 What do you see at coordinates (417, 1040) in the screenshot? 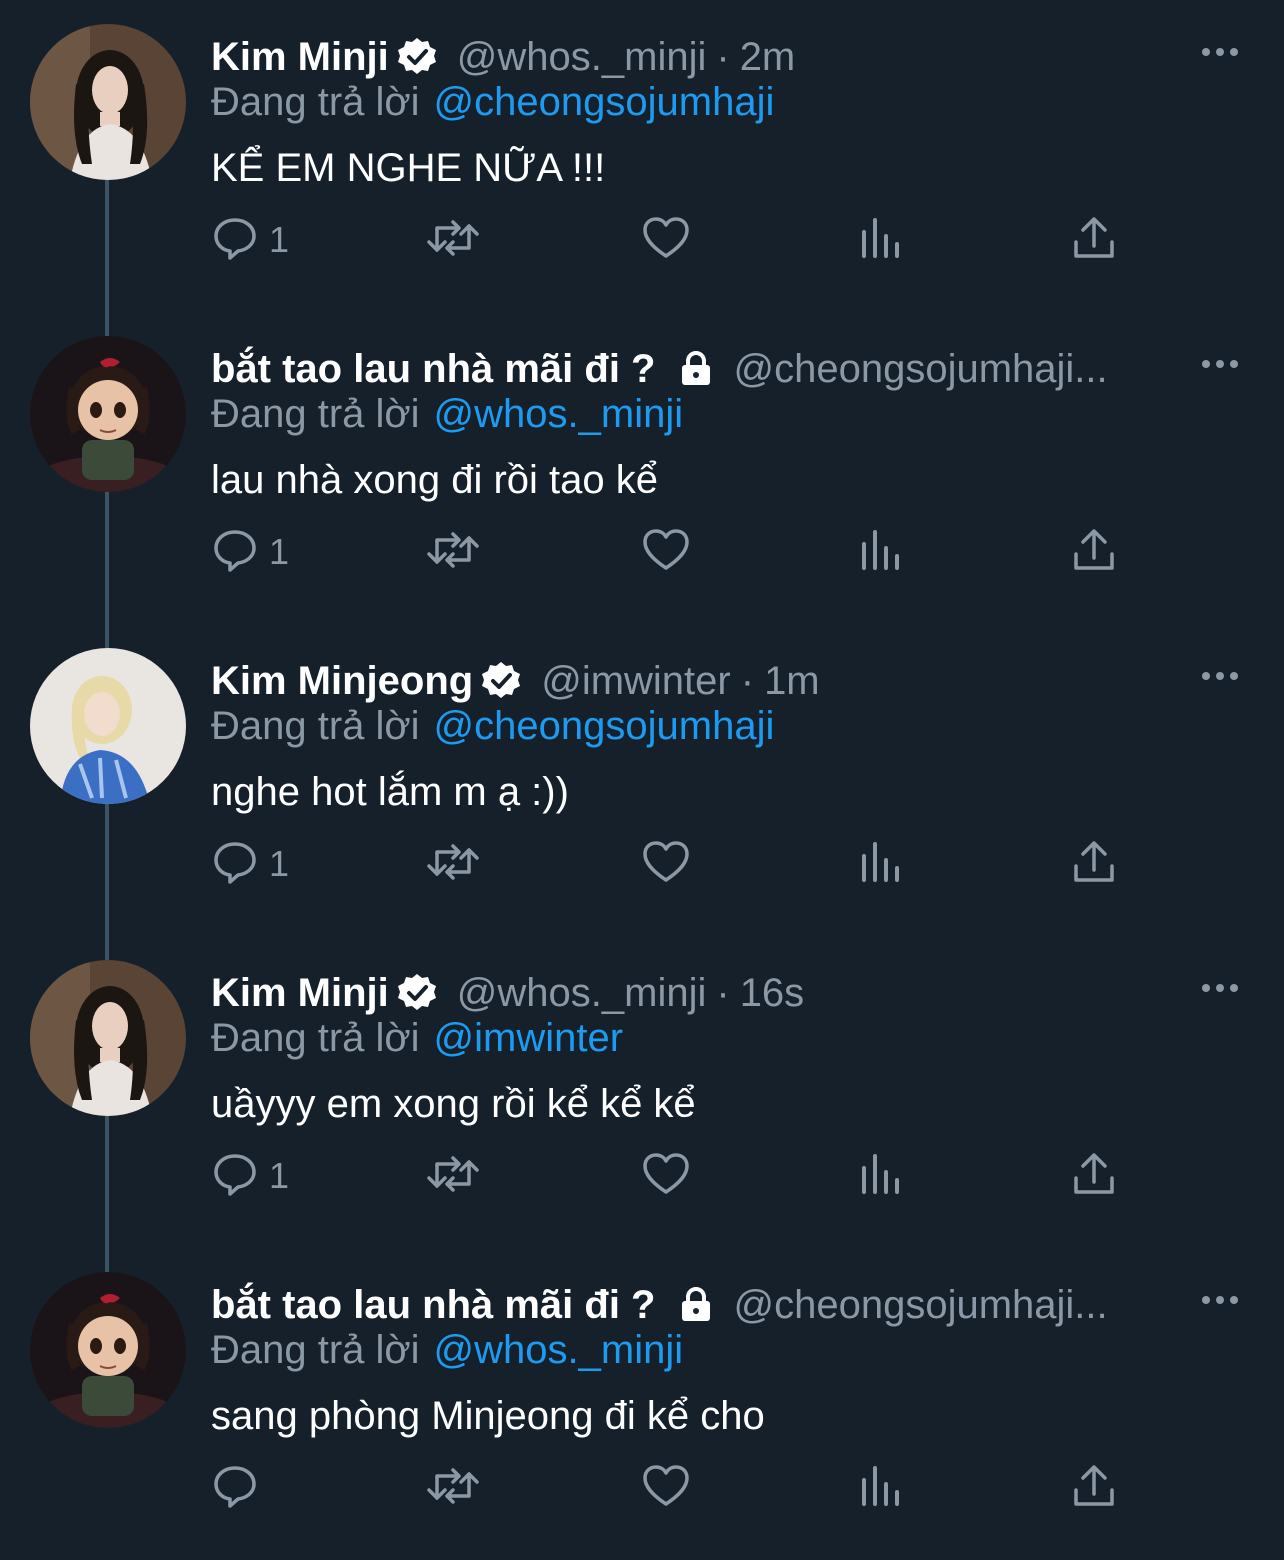
I see `replying-to: Đang trả lời @imwinter` at bounding box center [417, 1040].